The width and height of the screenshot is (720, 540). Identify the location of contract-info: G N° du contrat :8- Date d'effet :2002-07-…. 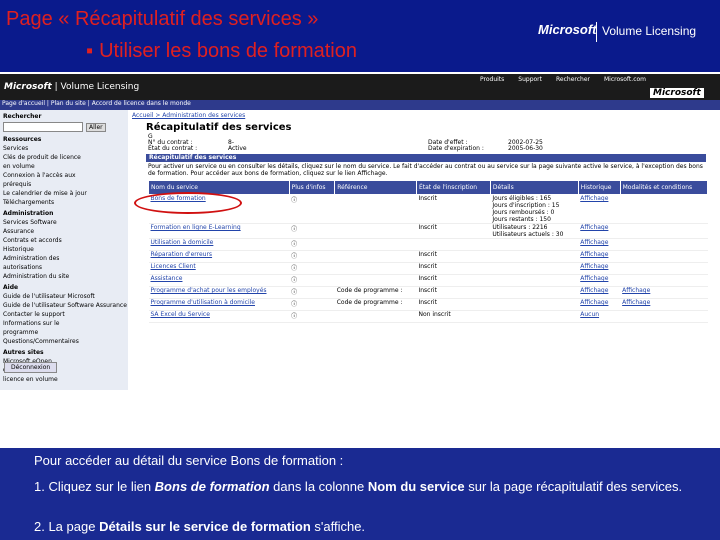
(428, 143).